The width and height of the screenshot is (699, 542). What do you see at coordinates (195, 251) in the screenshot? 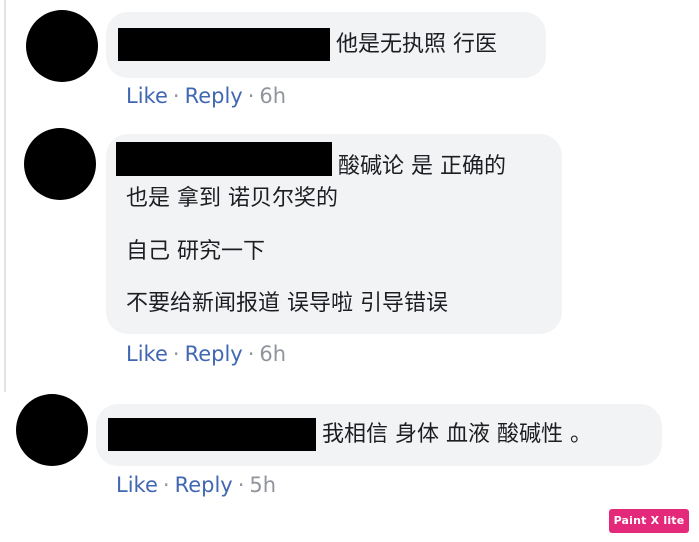
I see `comment-text: 自己 研究一下` at bounding box center [195, 251].